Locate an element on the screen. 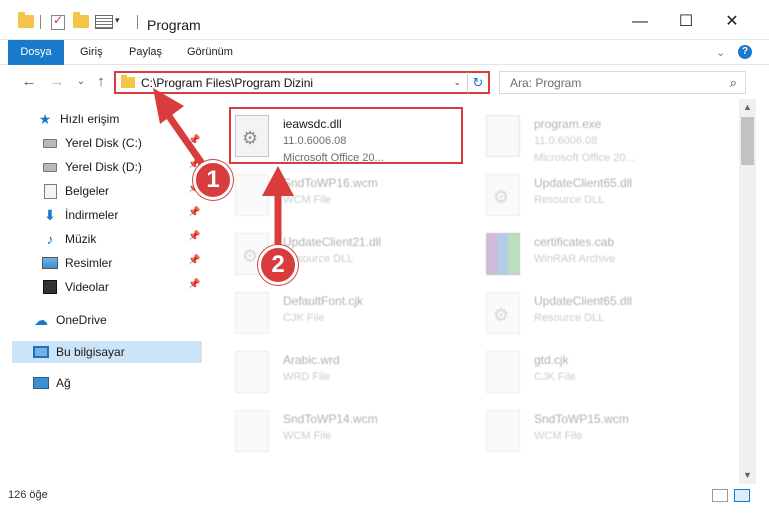 This screenshot has width=769, height=521. ribbon-expand-icon: ⌄ is located at coordinates (720, 52).